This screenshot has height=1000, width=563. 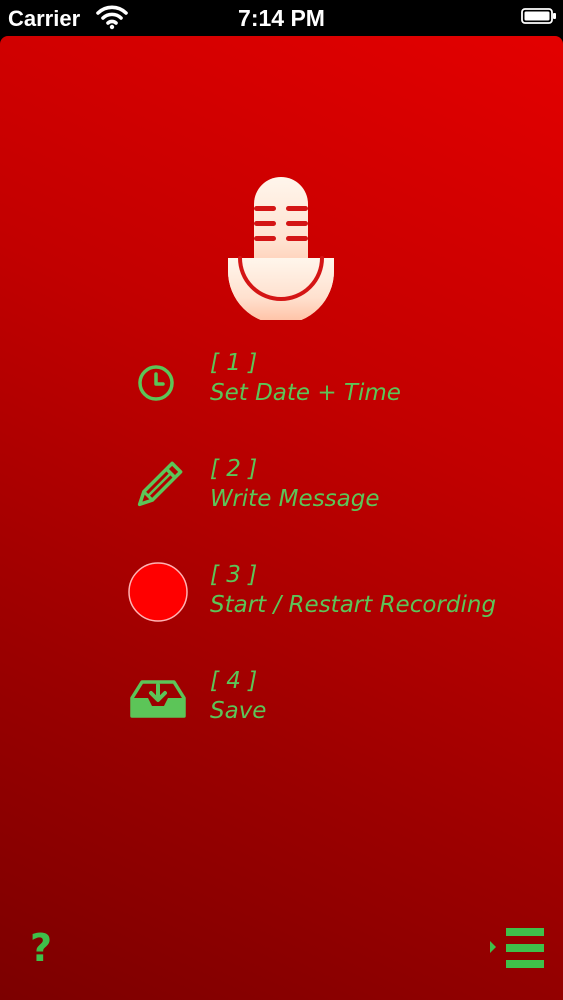 What do you see at coordinates (305, 393) in the screenshot?
I see `step-label: Set Date + Time` at bounding box center [305, 393].